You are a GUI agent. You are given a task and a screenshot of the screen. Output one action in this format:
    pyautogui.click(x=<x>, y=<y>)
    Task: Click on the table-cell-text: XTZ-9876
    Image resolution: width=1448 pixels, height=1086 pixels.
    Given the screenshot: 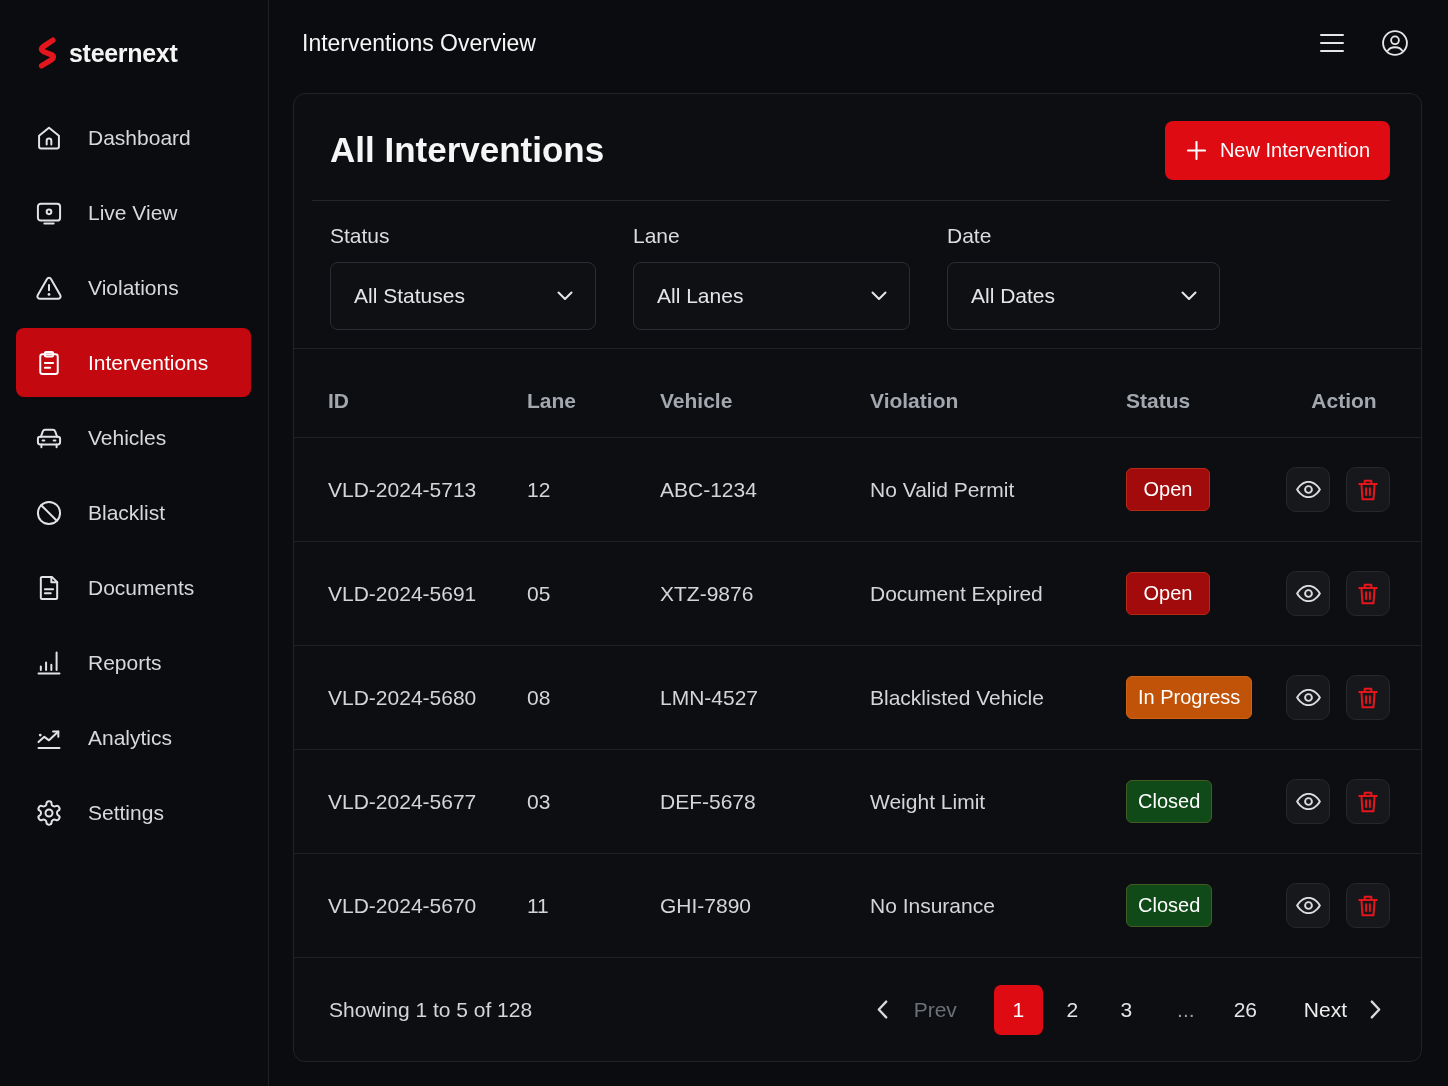 What is the action you would take?
    pyautogui.click(x=707, y=593)
    